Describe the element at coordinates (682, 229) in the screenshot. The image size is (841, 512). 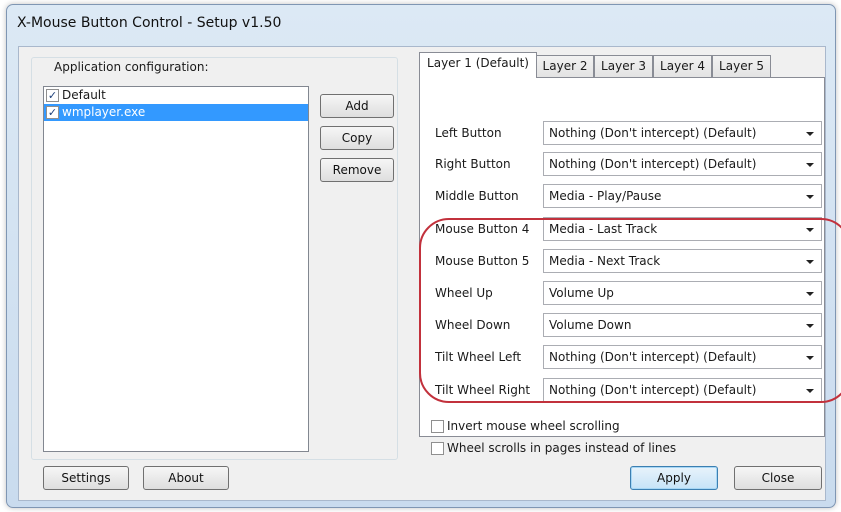
I see `combo-mouse-button-4: Media - Last Track` at that location.